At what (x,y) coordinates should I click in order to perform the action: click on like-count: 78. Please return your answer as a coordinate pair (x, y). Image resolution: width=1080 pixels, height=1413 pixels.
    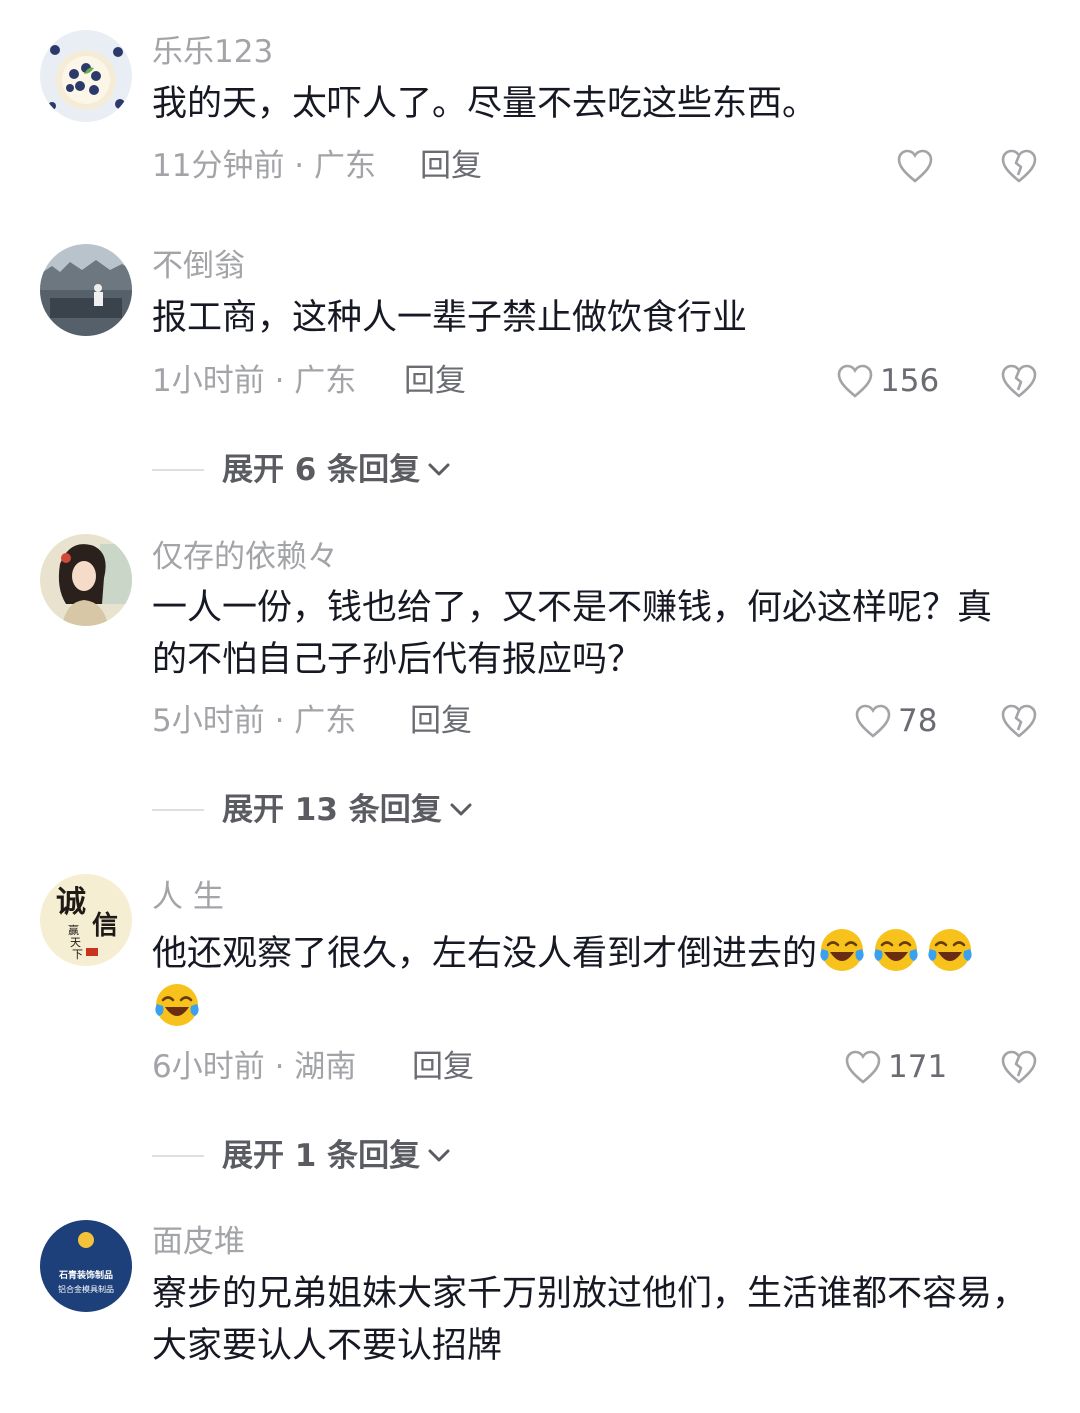
    Looking at the image, I should click on (918, 721).